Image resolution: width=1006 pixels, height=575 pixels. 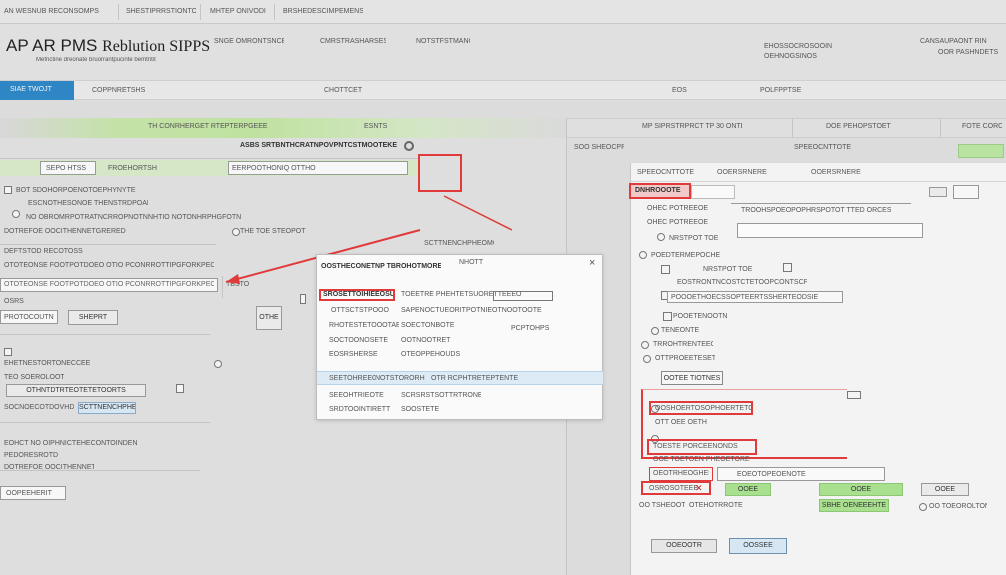 What do you see at coordinates (426, 340) in the screenshot?
I see `modal-row-3-value: OOTNOOTRET` at bounding box center [426, 340].